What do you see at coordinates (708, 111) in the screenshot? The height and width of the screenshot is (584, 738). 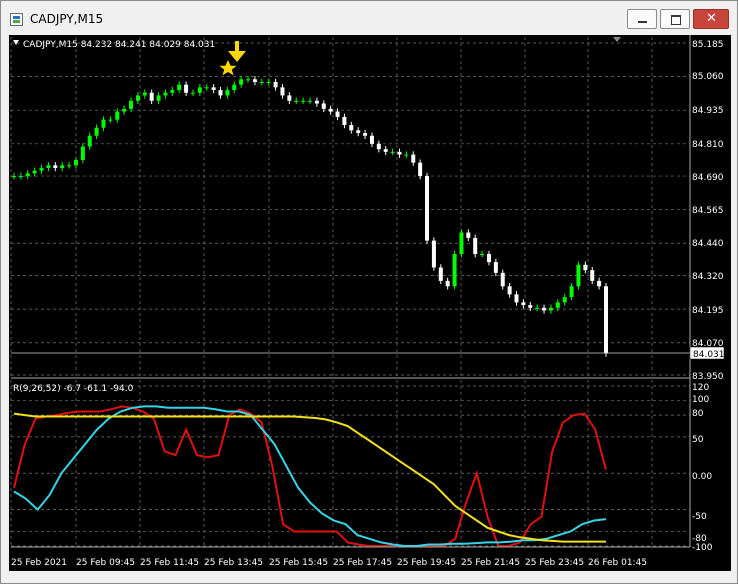 I see `price-label: 84.935` at bounding box center [708, 111].